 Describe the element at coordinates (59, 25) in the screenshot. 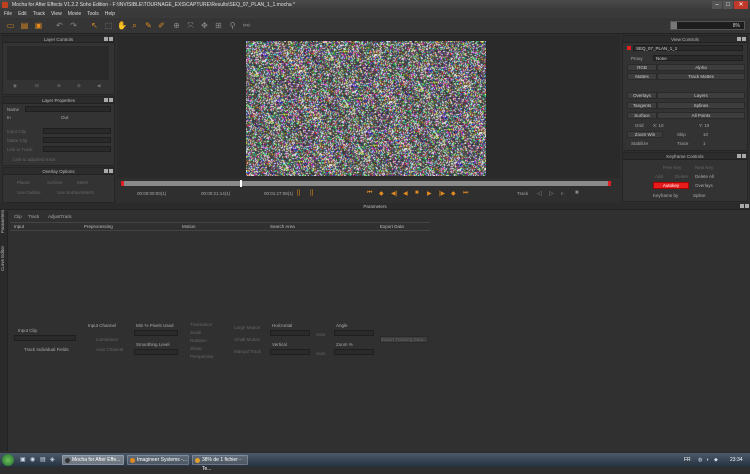

I see `undo-icon: ↶` at that location.